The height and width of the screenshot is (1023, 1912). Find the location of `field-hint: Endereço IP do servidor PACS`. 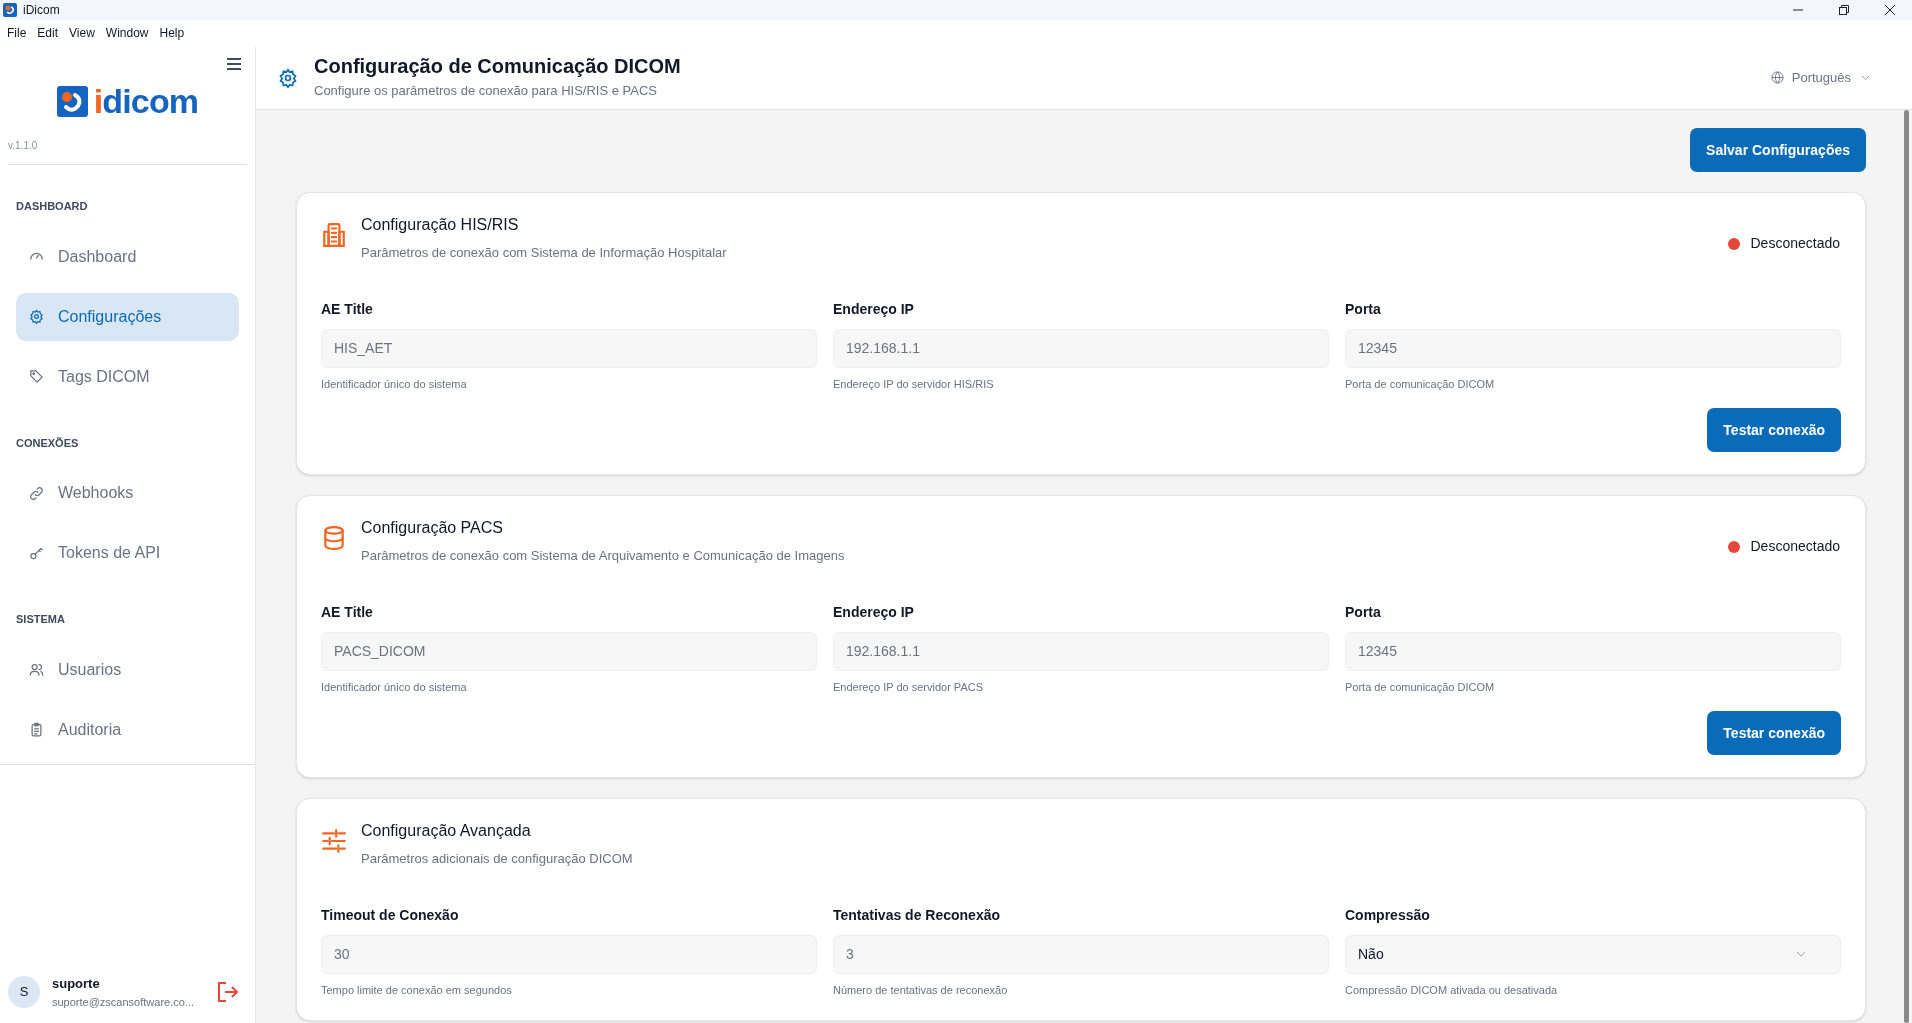

field-hint: Endereço IP do servidor PACS is located at coordinates (908, 687).